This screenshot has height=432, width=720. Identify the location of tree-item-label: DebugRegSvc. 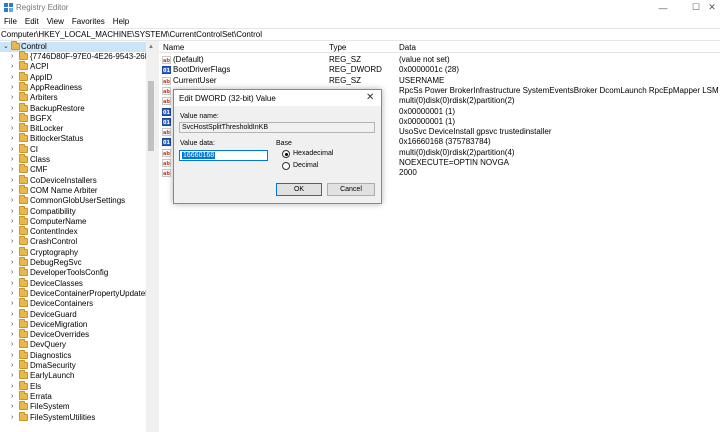
(56, 262).